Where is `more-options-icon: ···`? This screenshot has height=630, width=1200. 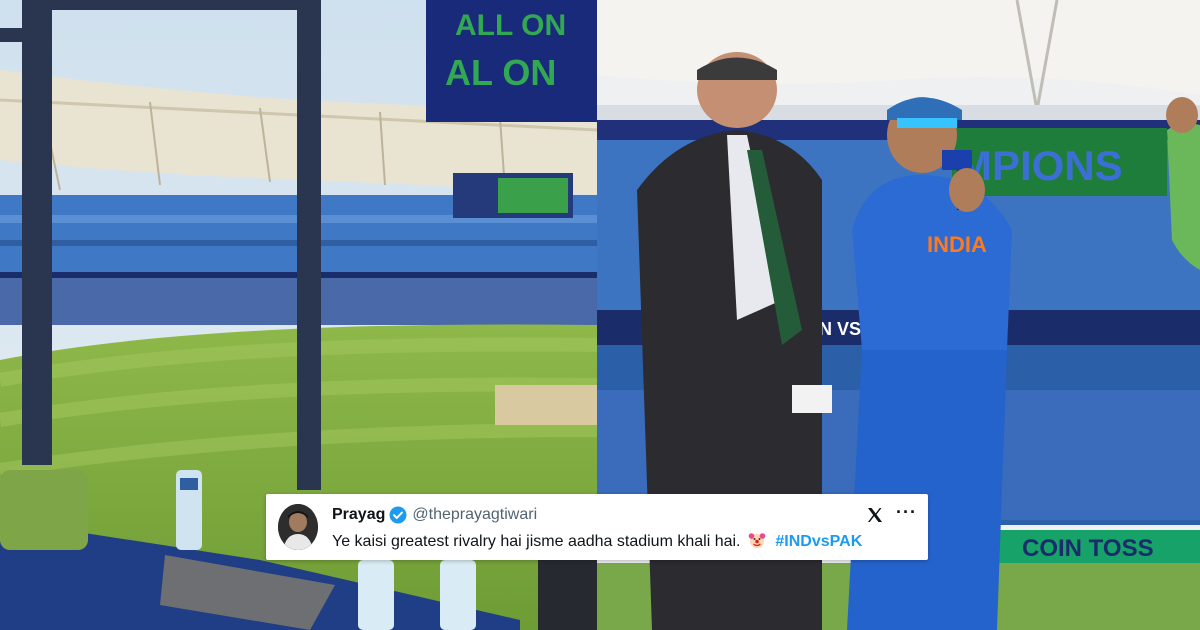 more-options-icon: ··· is located at coordinates (906, 513).